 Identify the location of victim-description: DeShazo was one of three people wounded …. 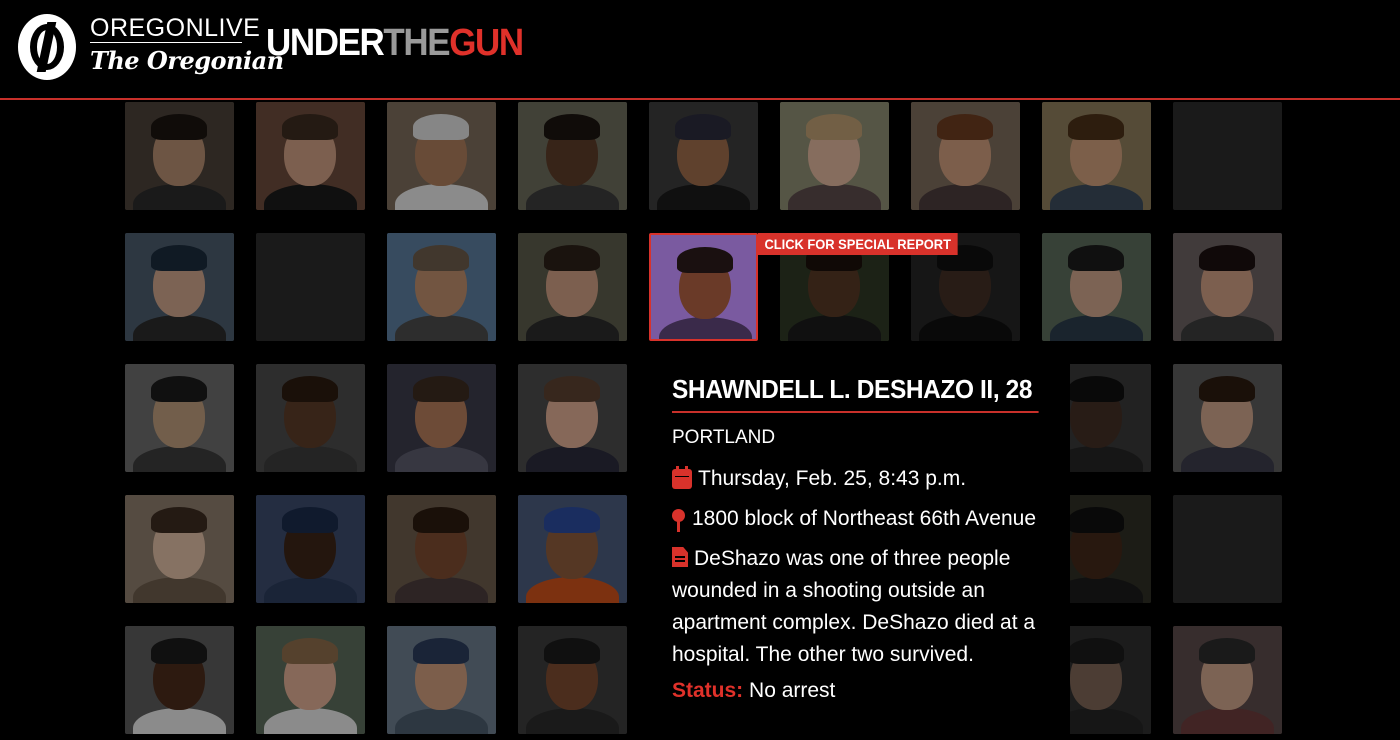
(854, 606).